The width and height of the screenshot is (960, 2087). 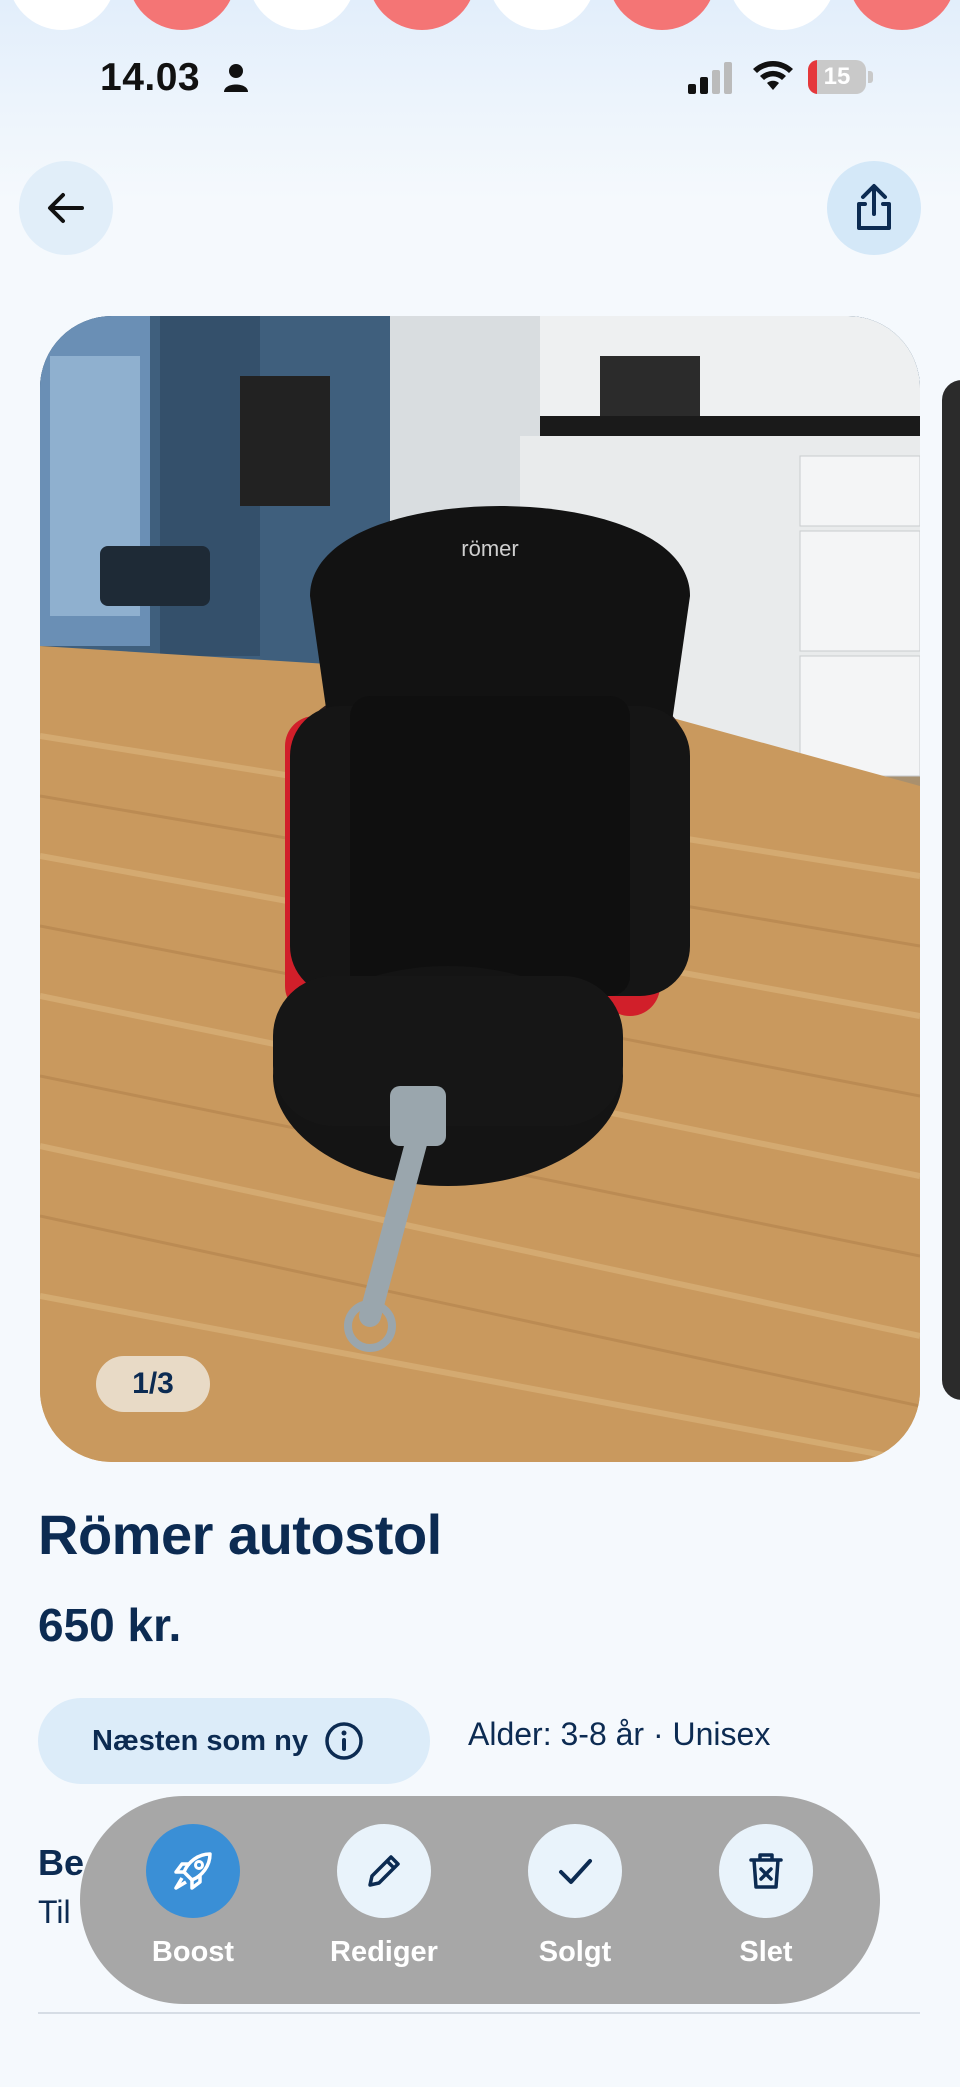 What do you see at coordinates (480, 20) in the screenshot?
I see `decorative-circles` at bounding box center [480, 20].